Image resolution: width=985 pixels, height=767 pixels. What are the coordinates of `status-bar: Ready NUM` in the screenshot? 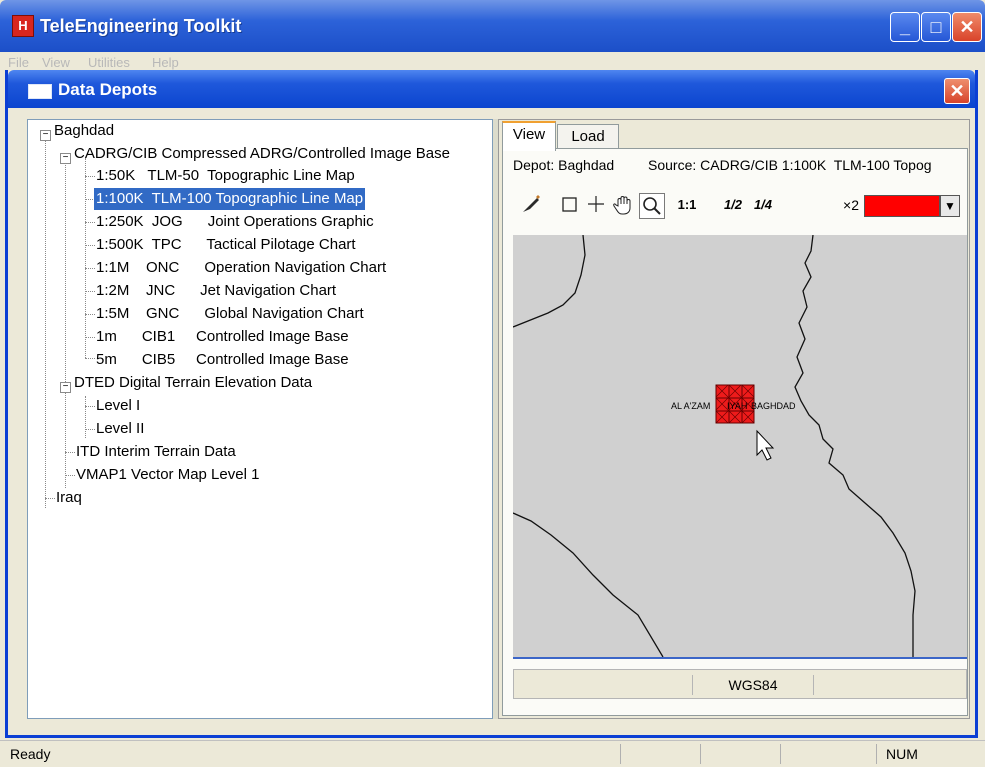 It's located at (492, 753).